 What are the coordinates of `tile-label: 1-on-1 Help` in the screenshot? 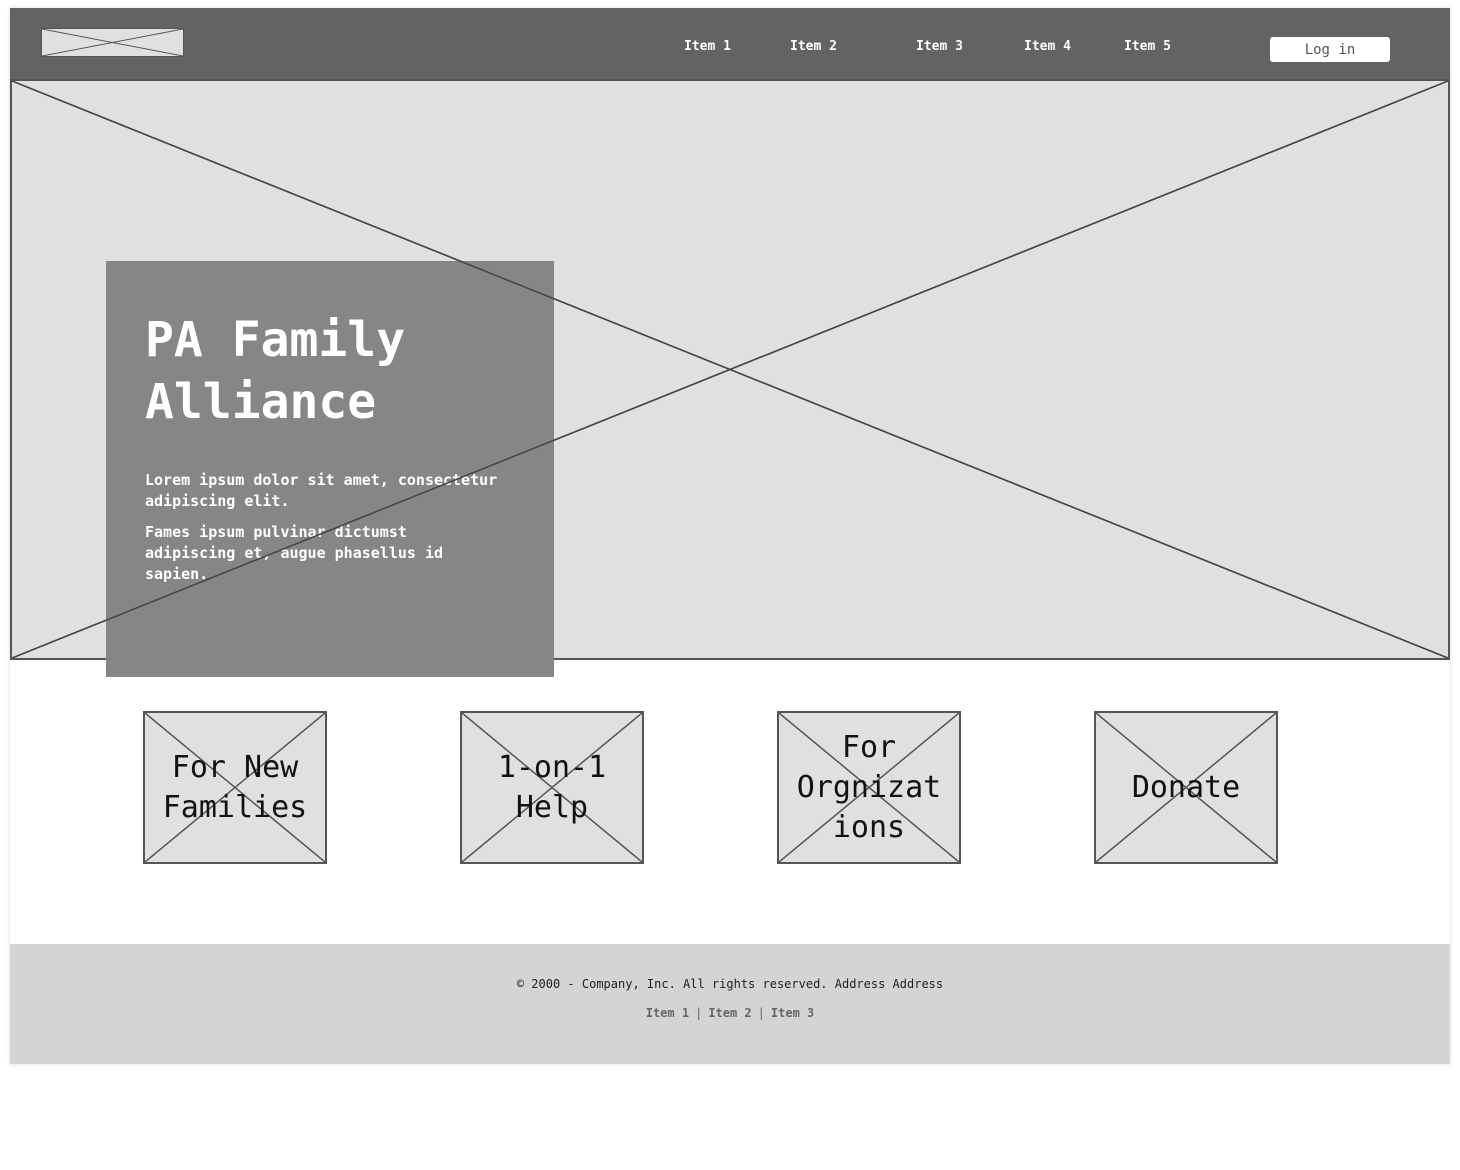 It's located at (552, 787).